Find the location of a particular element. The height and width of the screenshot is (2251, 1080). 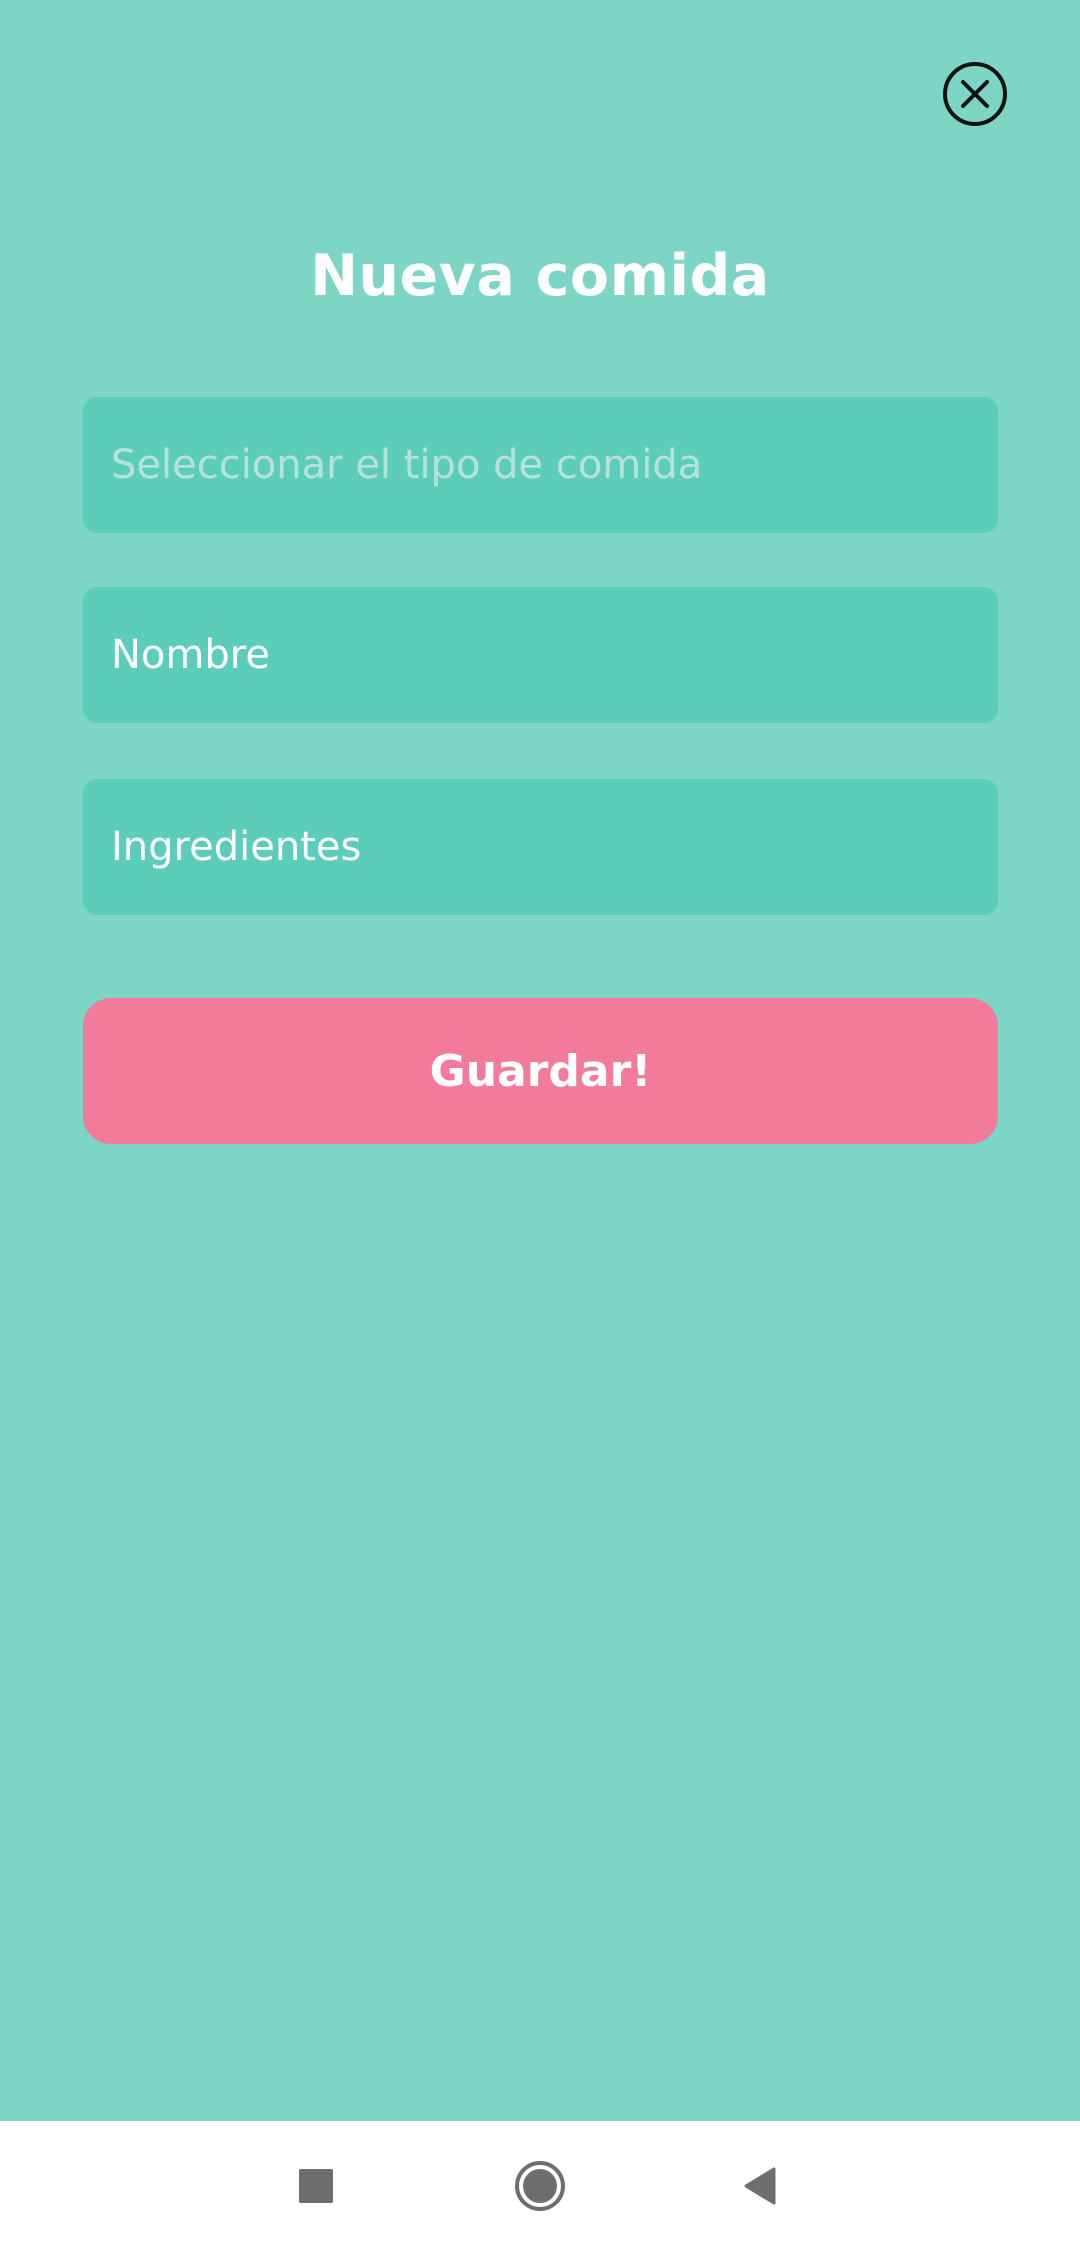

back-button is located at coordinates (760, 2186).